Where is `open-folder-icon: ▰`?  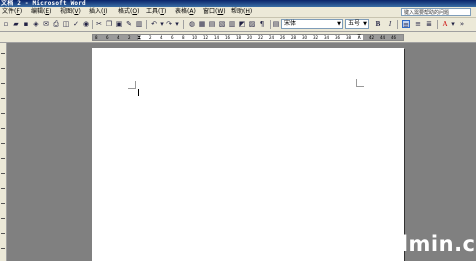
open-folder-icon: ▰ is located at coordinates (16, 24).